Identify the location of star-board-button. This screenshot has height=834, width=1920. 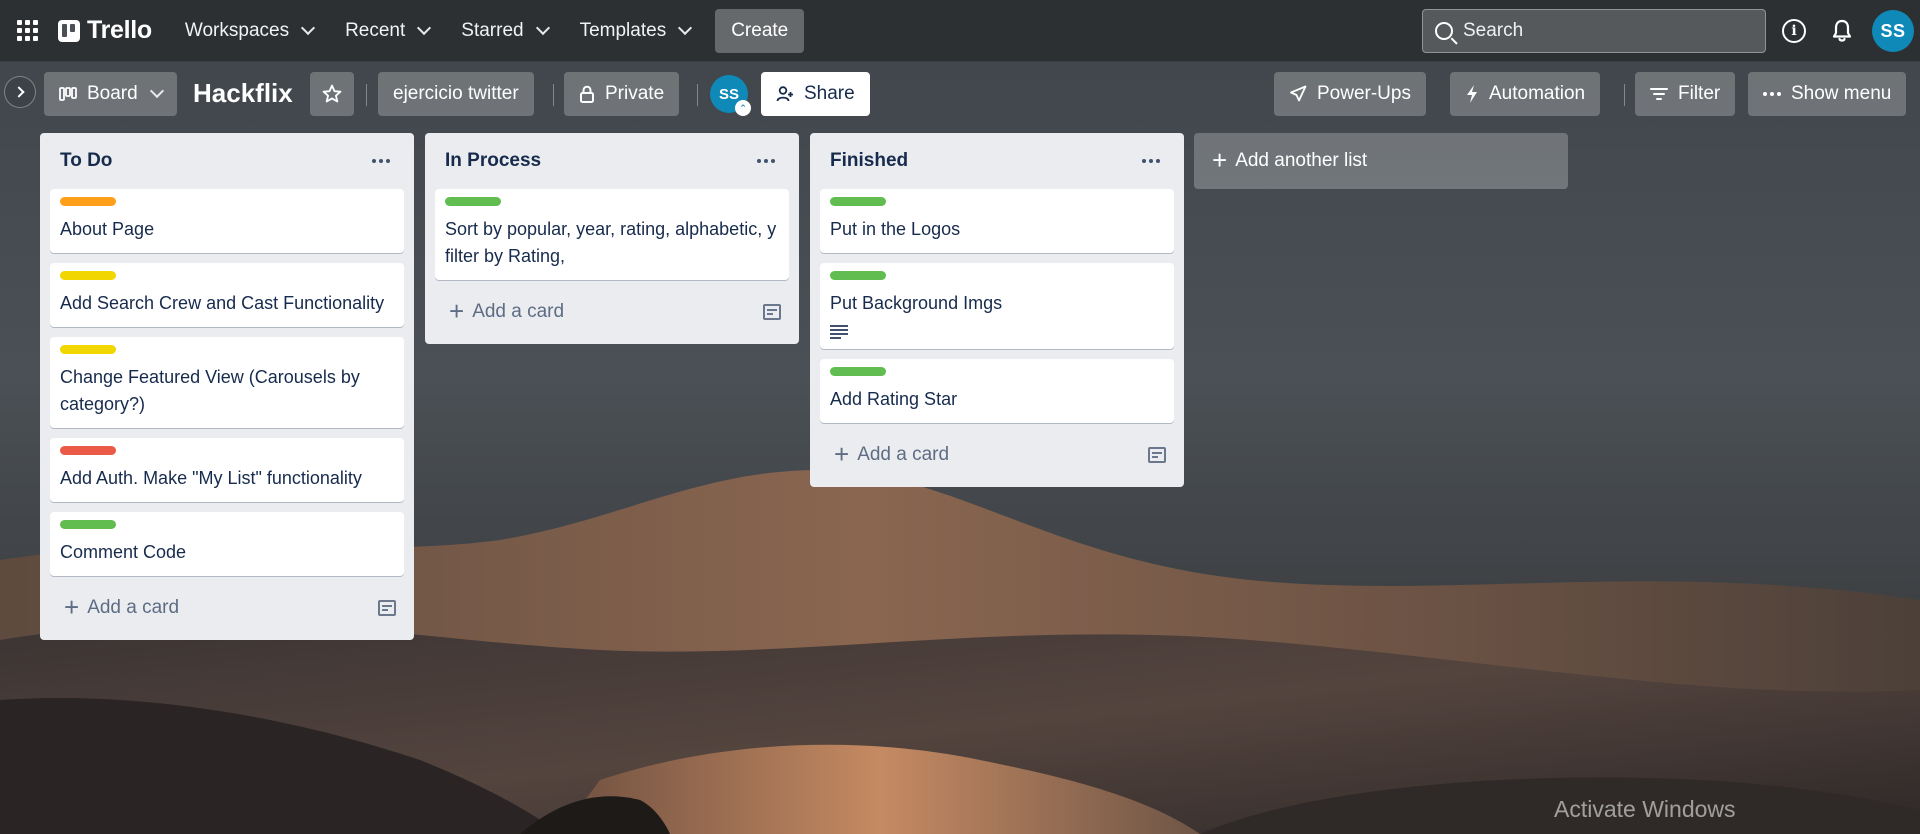
(332, 94).